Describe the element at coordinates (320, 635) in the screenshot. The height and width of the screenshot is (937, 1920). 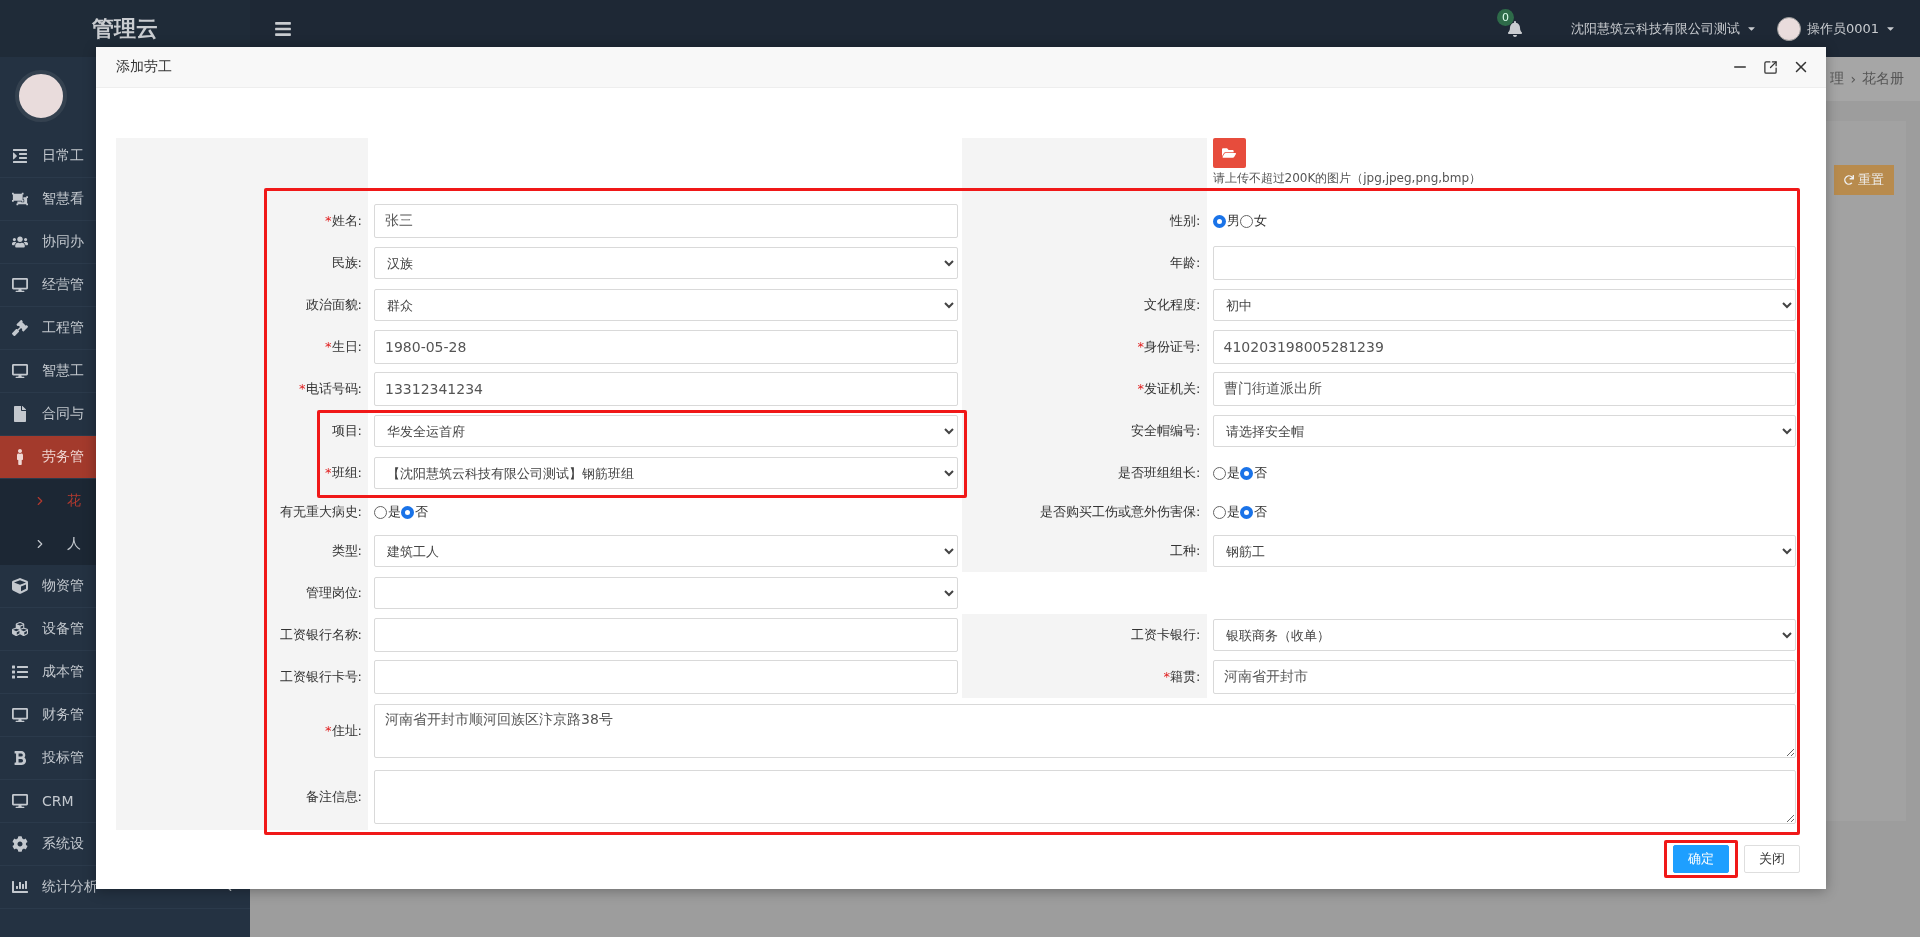
I see `field-label: 工资银行名称:` at that location.